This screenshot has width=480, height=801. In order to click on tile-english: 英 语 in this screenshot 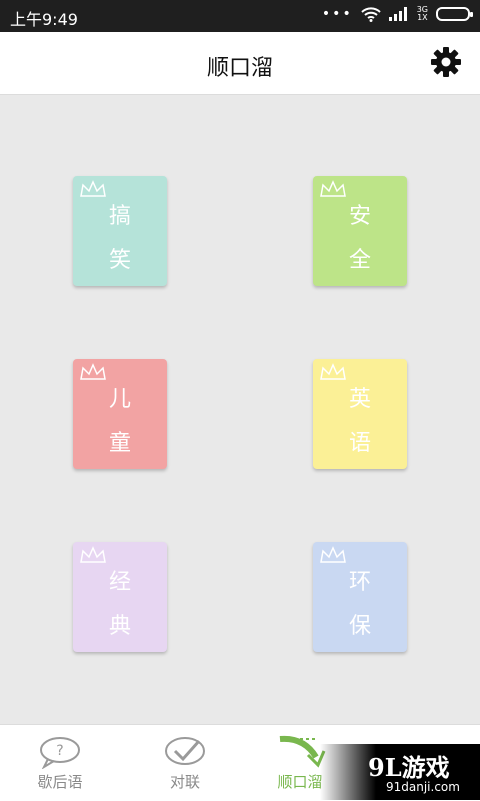, I will do `click(360, 414)`.